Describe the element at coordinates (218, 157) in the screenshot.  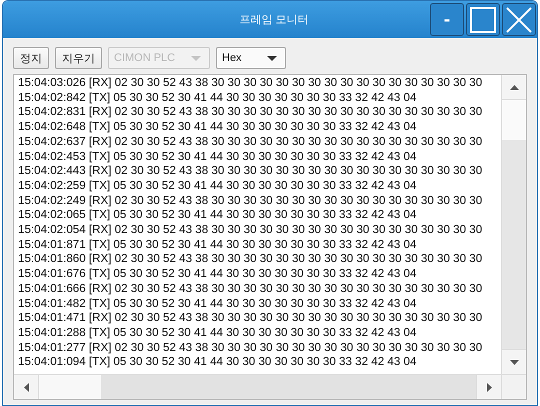
I see `log-line: 15:04:02:453 [TX] 05 30 30 52 30 41 44 30 30 30 30 30 30 30 33 32 42 43 04` at that location.